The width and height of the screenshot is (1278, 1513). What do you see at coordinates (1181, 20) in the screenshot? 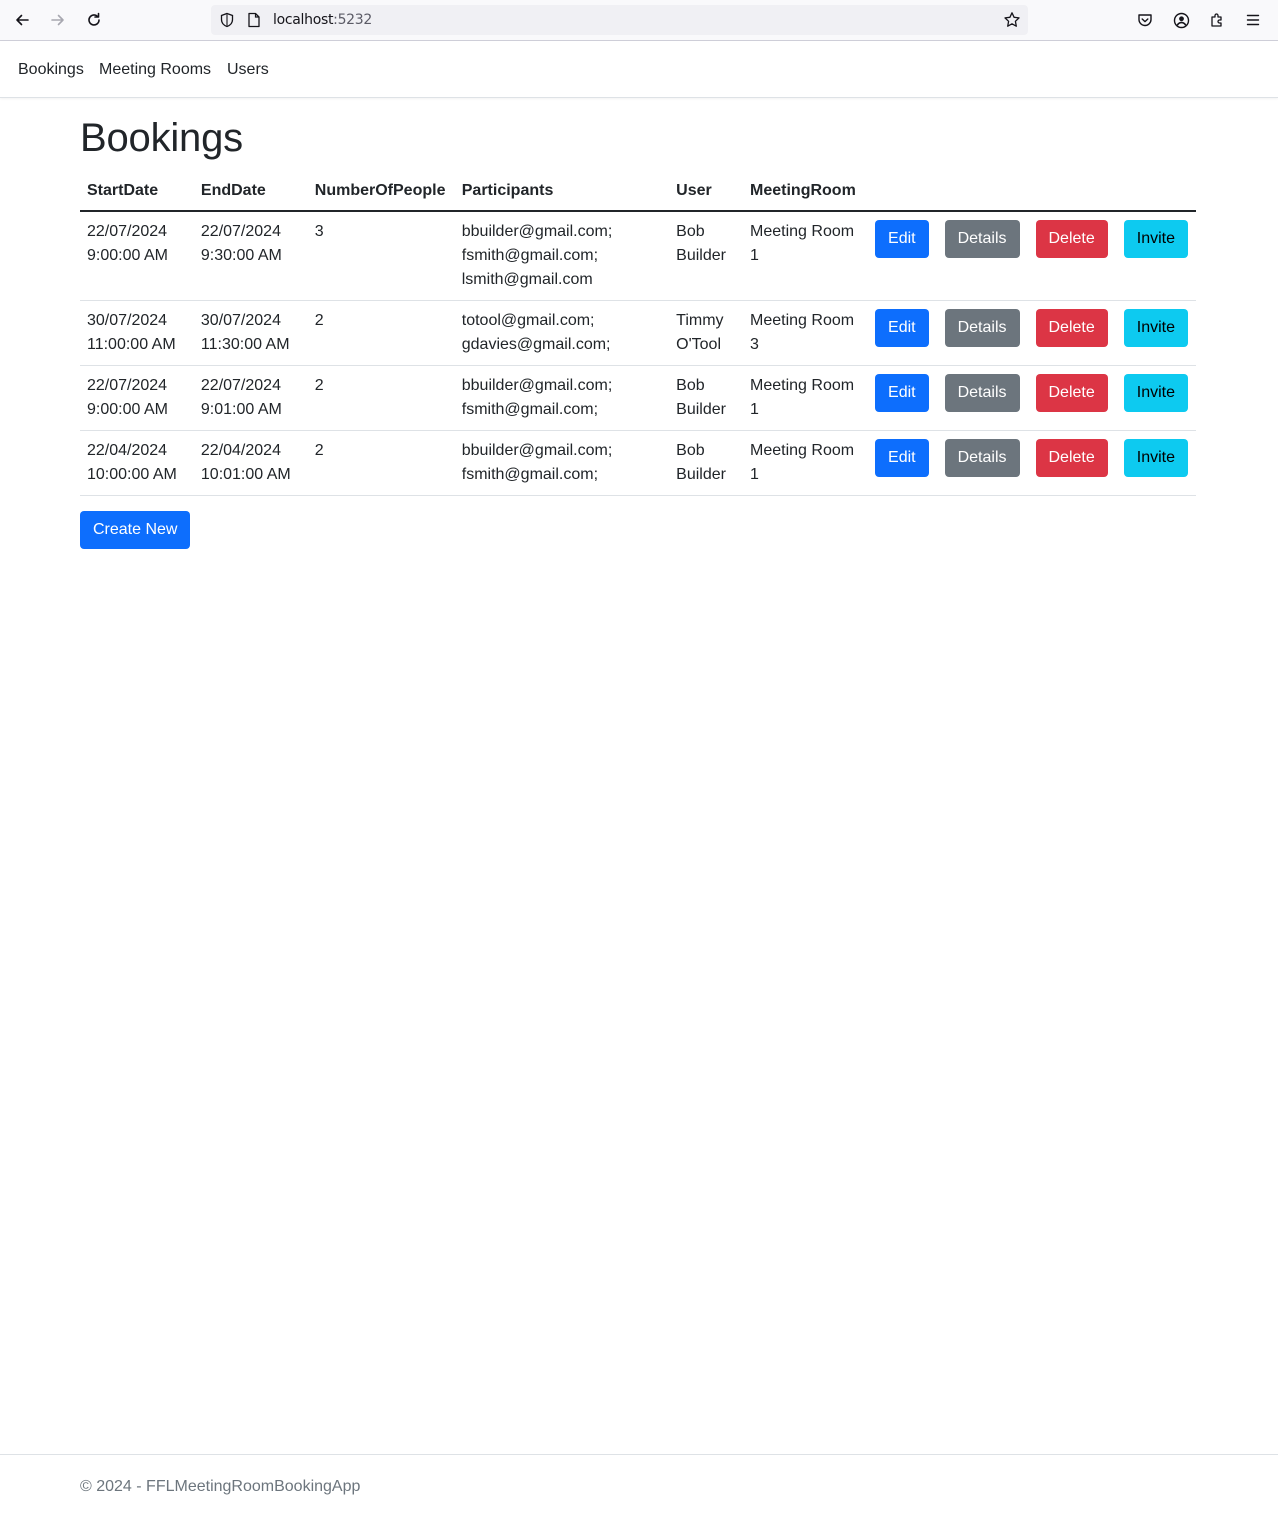
I see `account-icon` at bounding box center [1181, 20].